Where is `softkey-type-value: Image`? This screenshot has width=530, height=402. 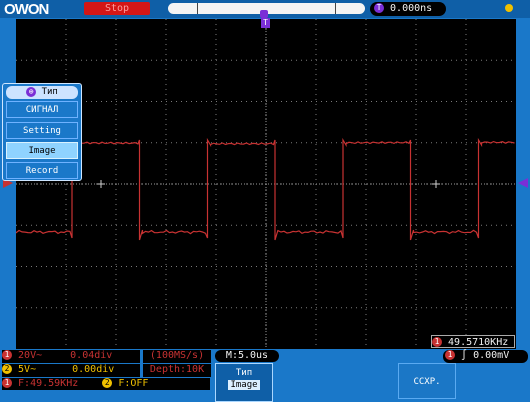 softkey-type-value: Image is located at coordinates (244, 385).